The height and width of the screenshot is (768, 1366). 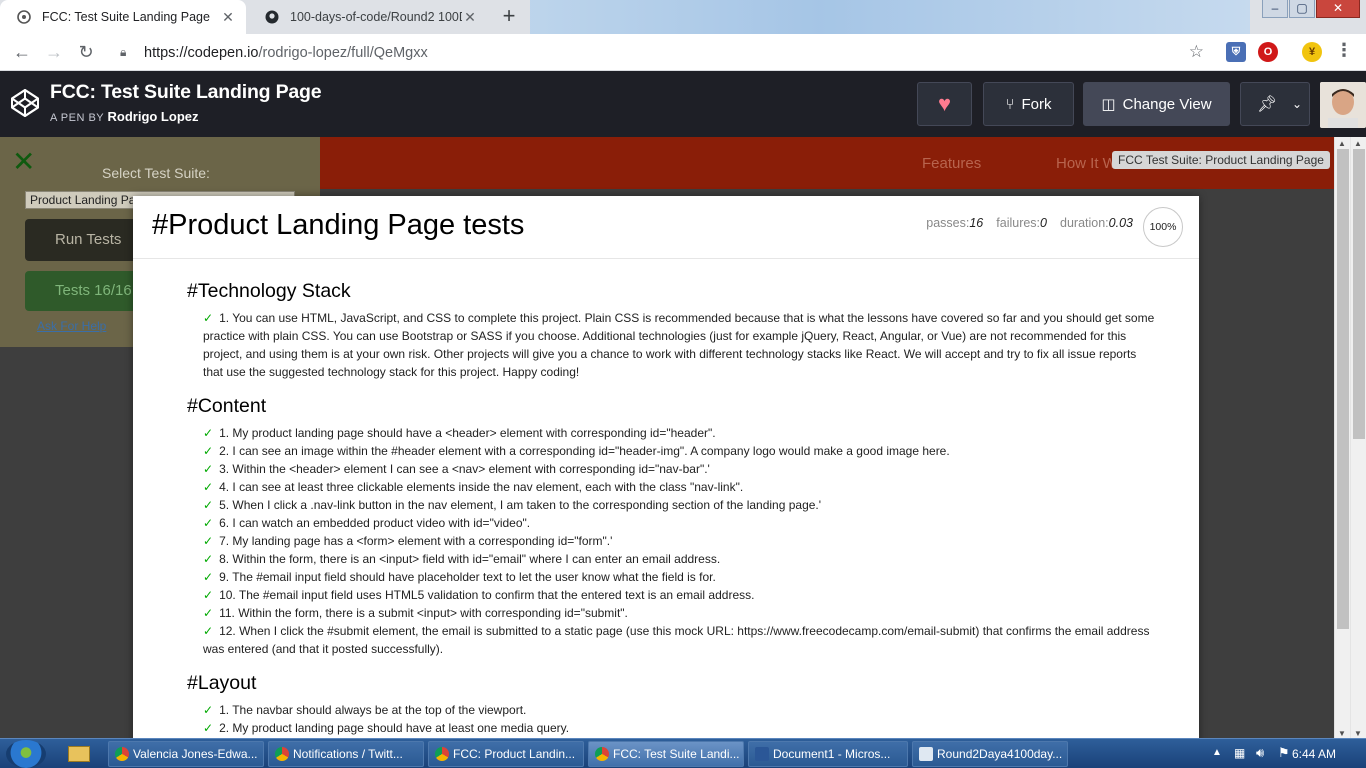 I want to click on word-app-icon, so click(x=762, y=754).